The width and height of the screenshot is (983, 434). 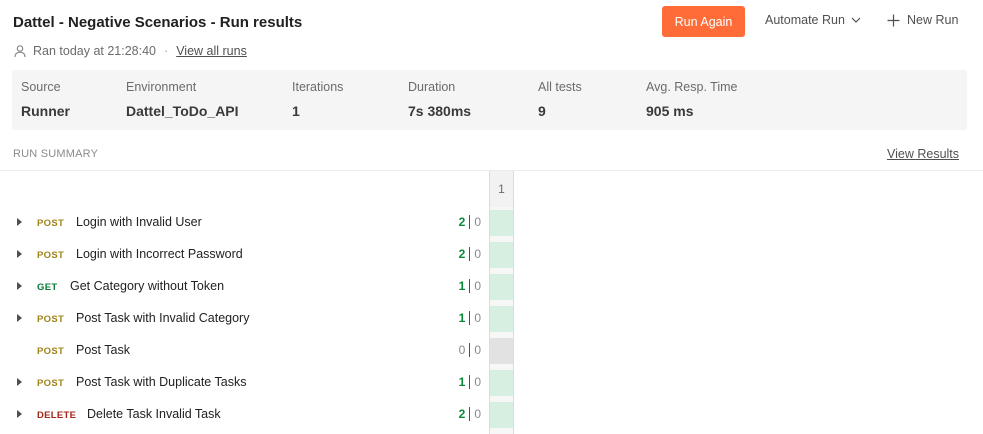 I want to click on stat-label: Iterations, so click(x=318, y=87).